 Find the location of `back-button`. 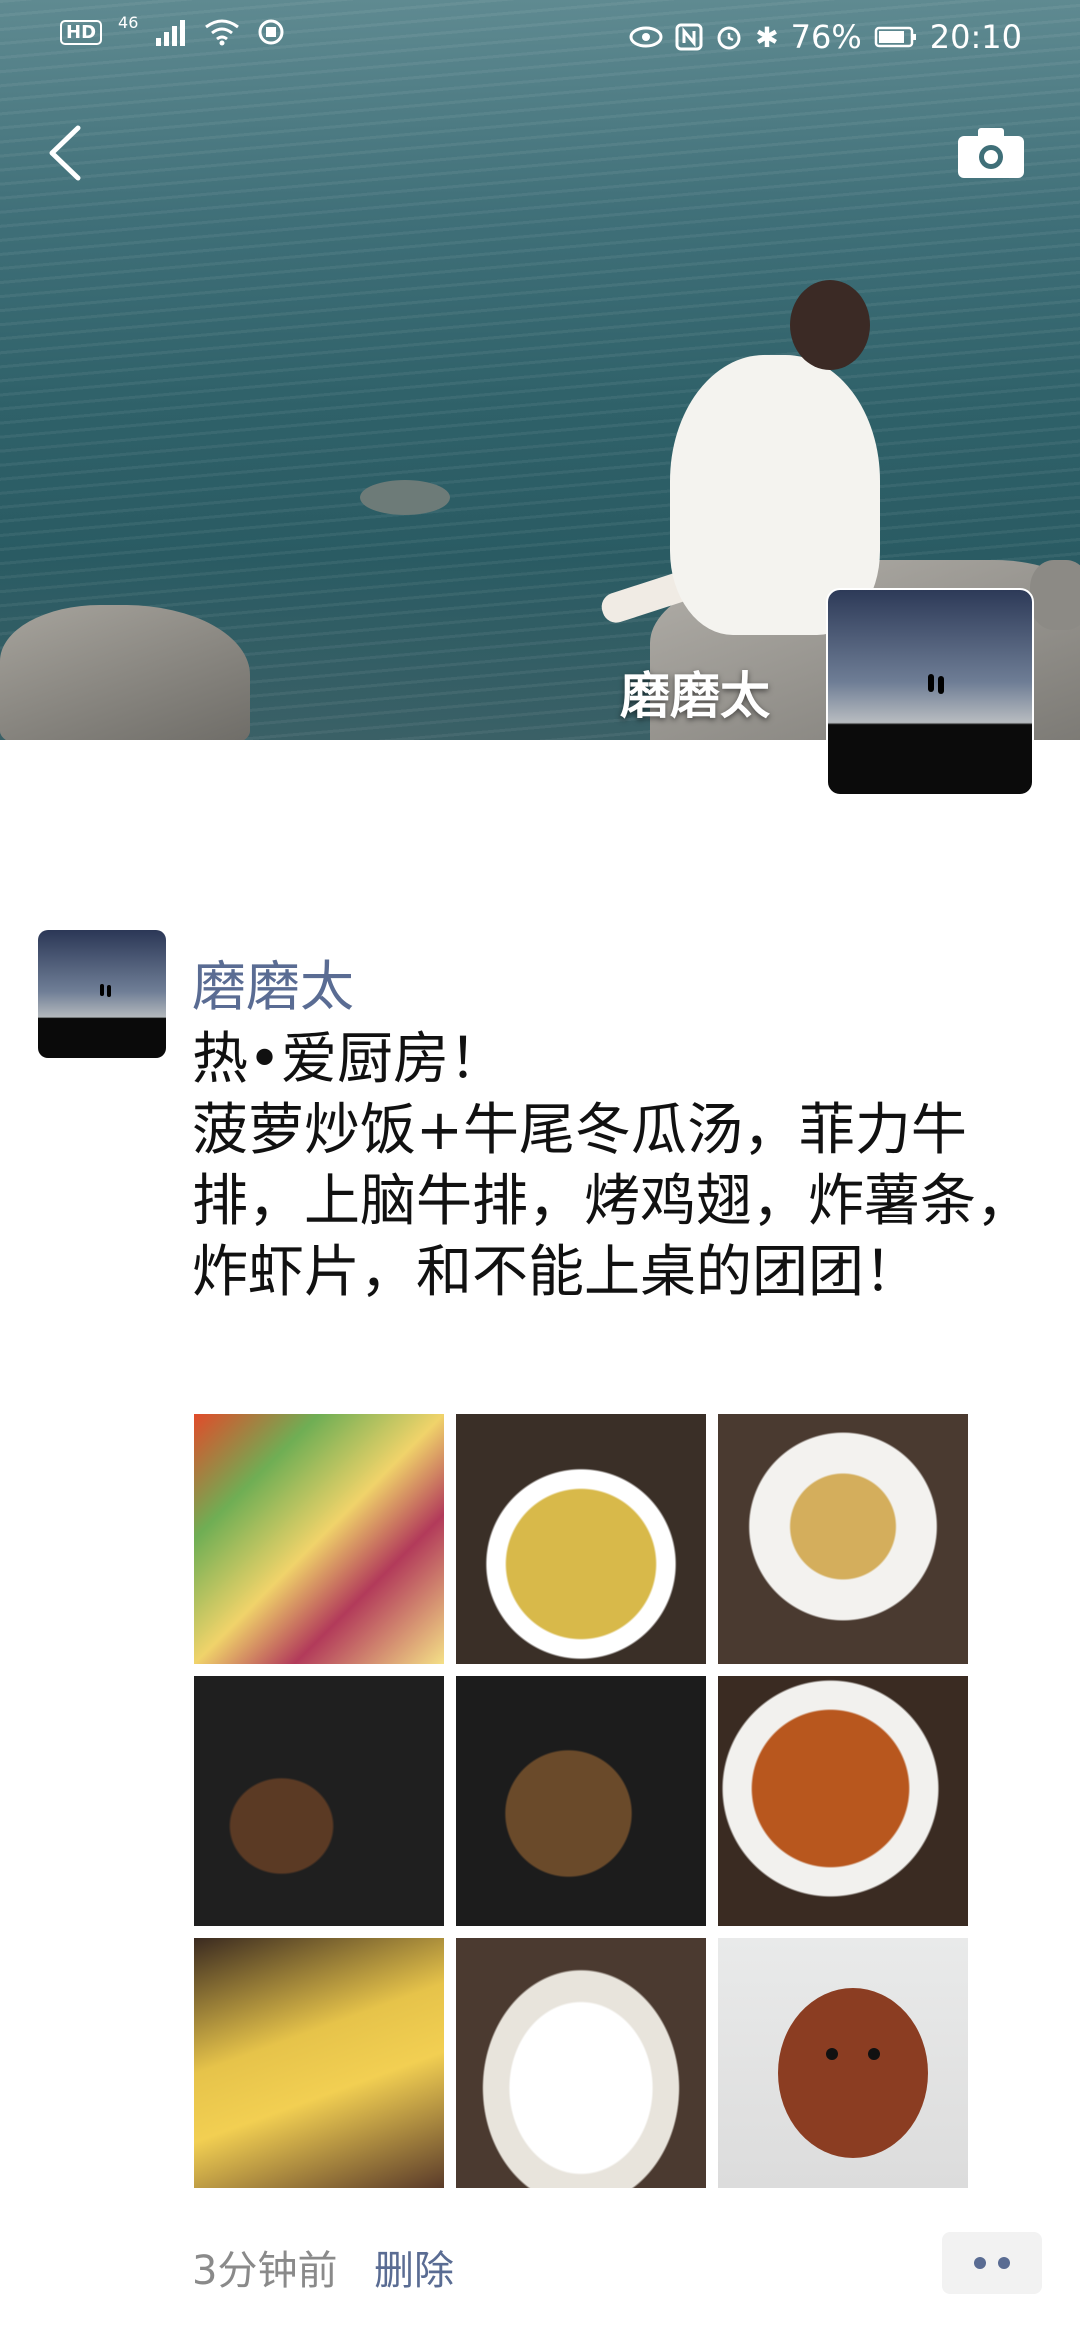

back-button is located at coordinates (66, 153).